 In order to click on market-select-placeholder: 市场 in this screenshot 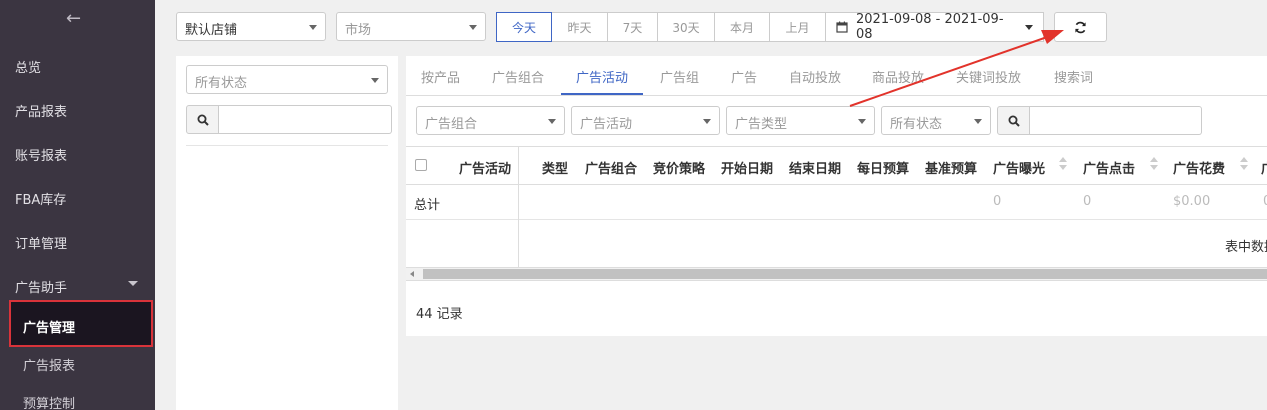, I will do `click(358, 30)`.